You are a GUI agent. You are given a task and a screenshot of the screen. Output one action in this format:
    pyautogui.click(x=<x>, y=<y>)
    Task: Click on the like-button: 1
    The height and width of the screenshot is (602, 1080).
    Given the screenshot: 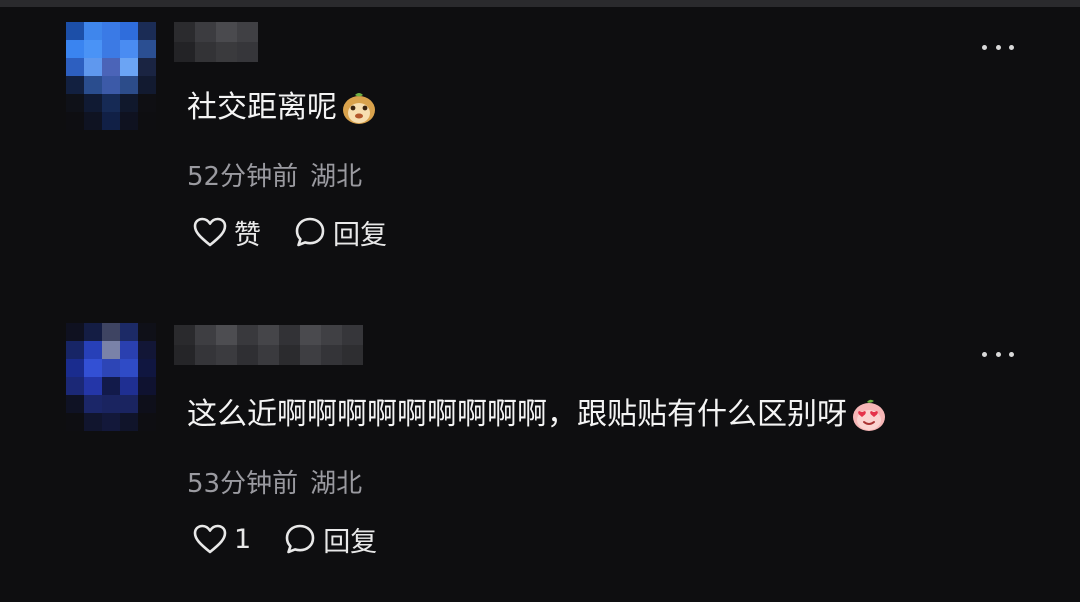 What is the action you would take?
    pyautogui.click(x=221, y=539)
    